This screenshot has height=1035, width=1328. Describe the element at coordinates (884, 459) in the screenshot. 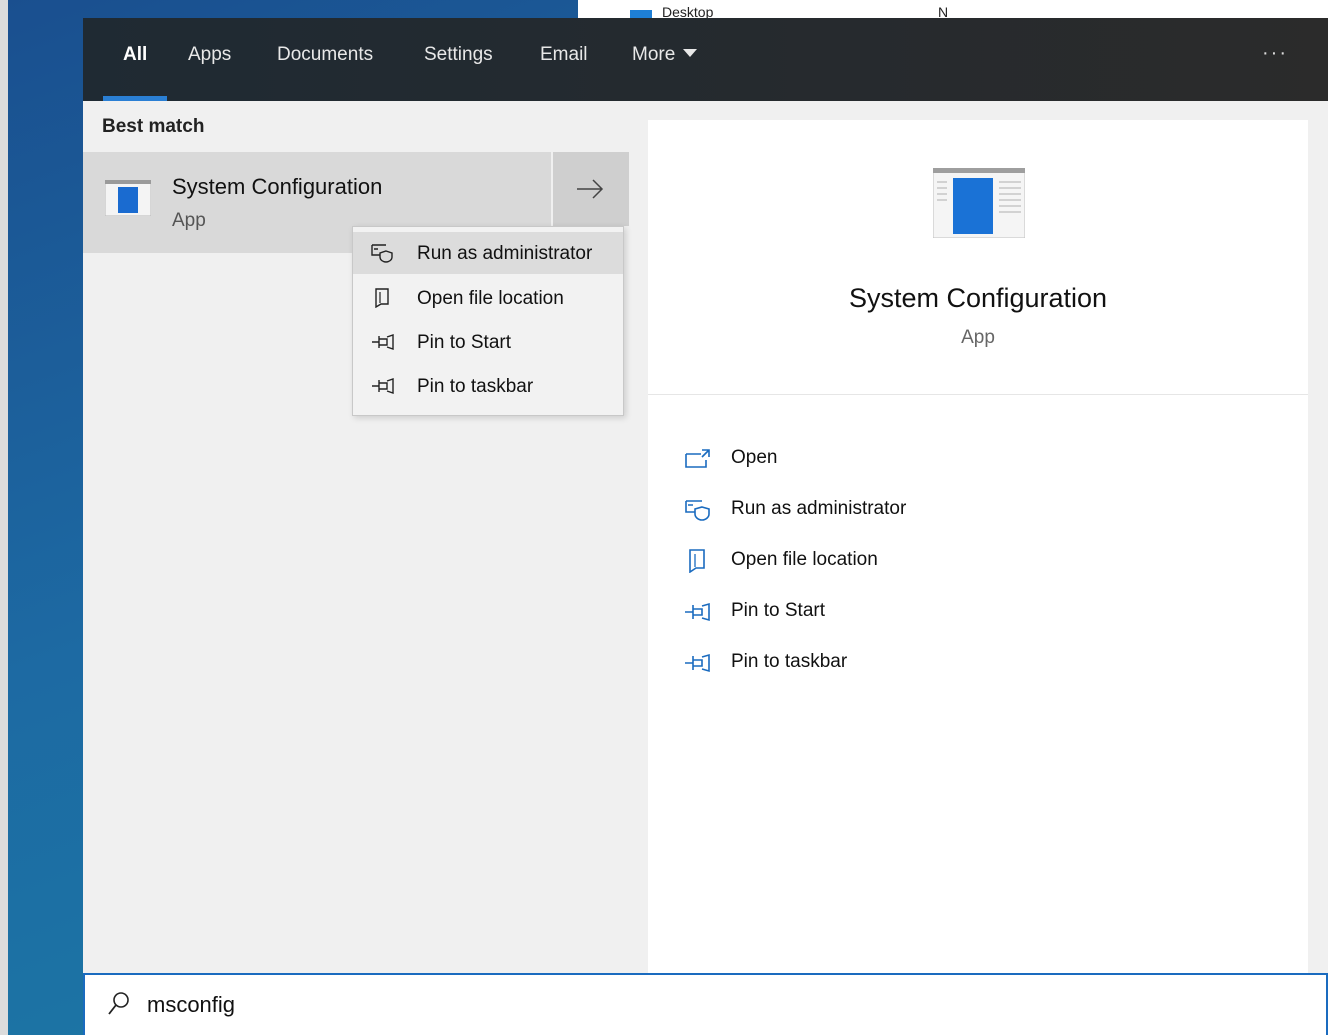

I see `action-open: Open` at that location.